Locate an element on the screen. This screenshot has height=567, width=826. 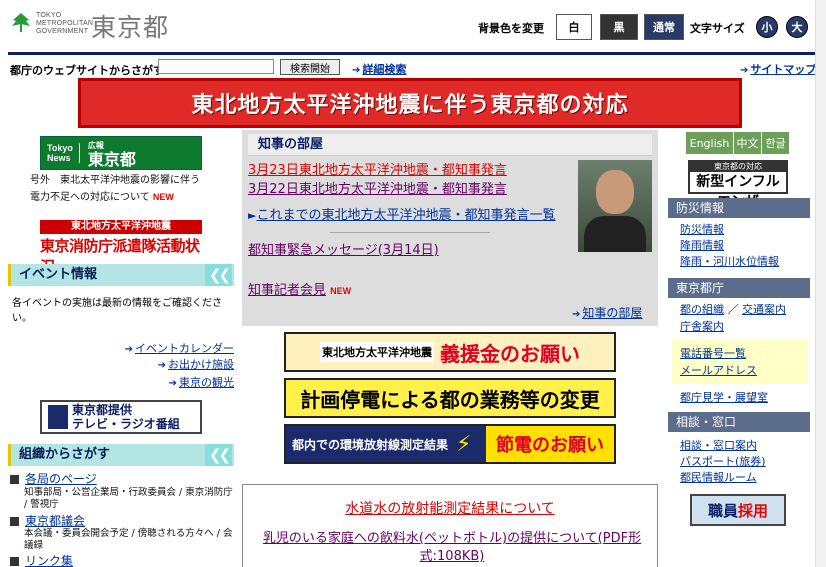
bg-color-label: 背景色を変更 is located at coordinates (511, 28).